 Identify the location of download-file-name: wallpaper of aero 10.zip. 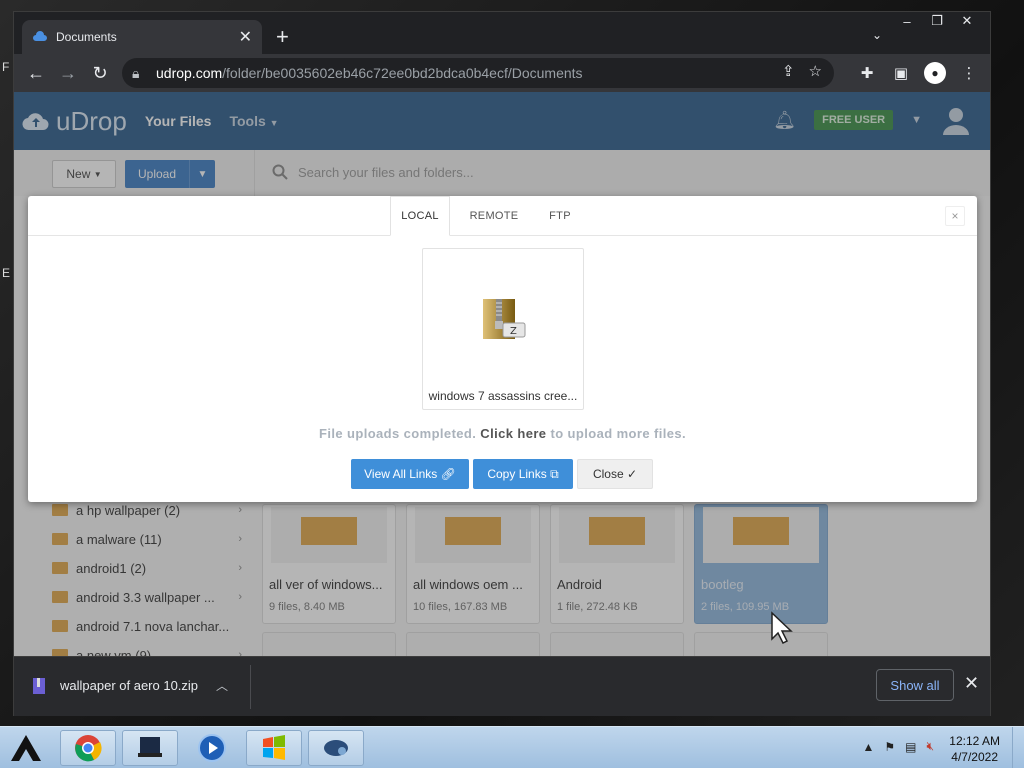
(129, 685).